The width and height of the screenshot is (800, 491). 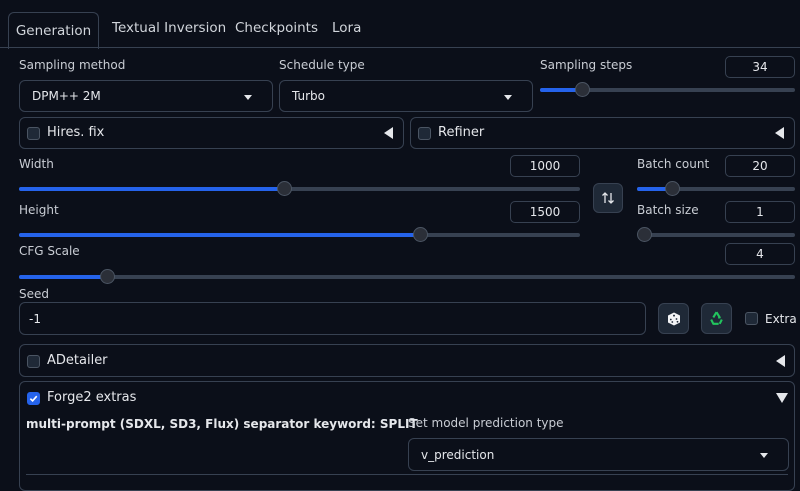 I want to click on height-label: Height, so click(x=39, y=210).